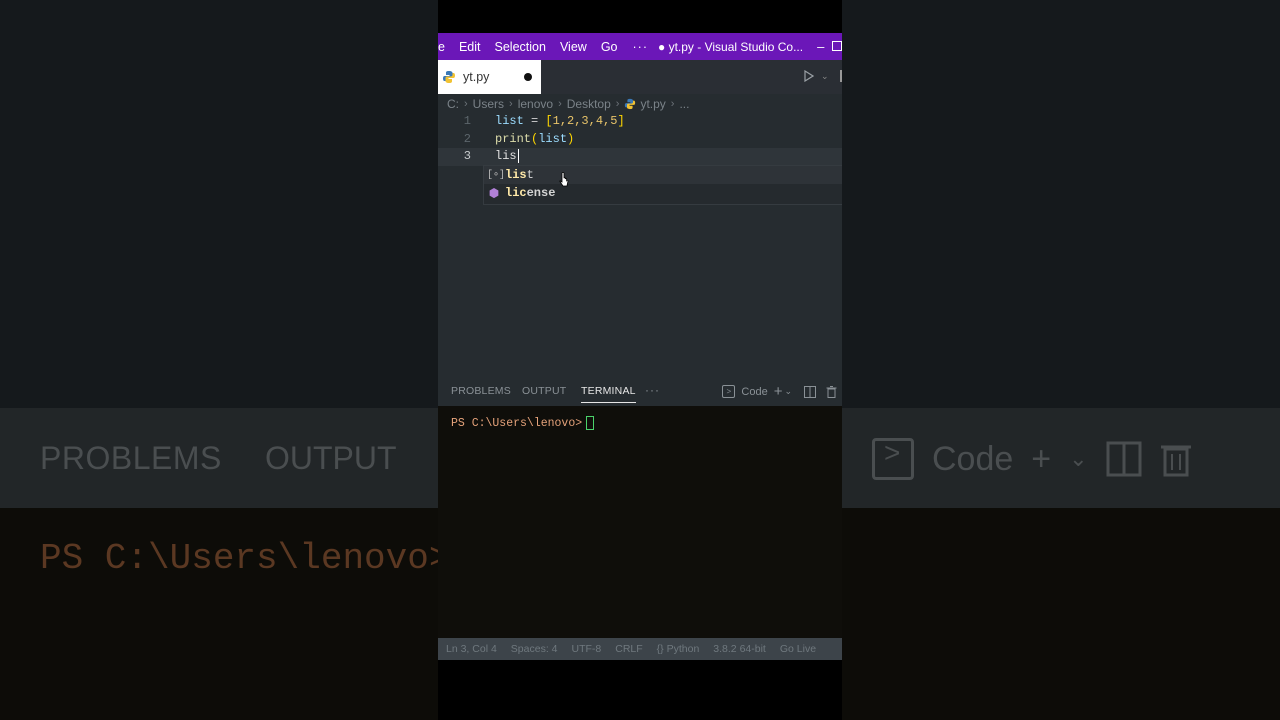 This screenshot has width=1280, height=720. I want to click on blurred-split-icon, so click(1124, 459).